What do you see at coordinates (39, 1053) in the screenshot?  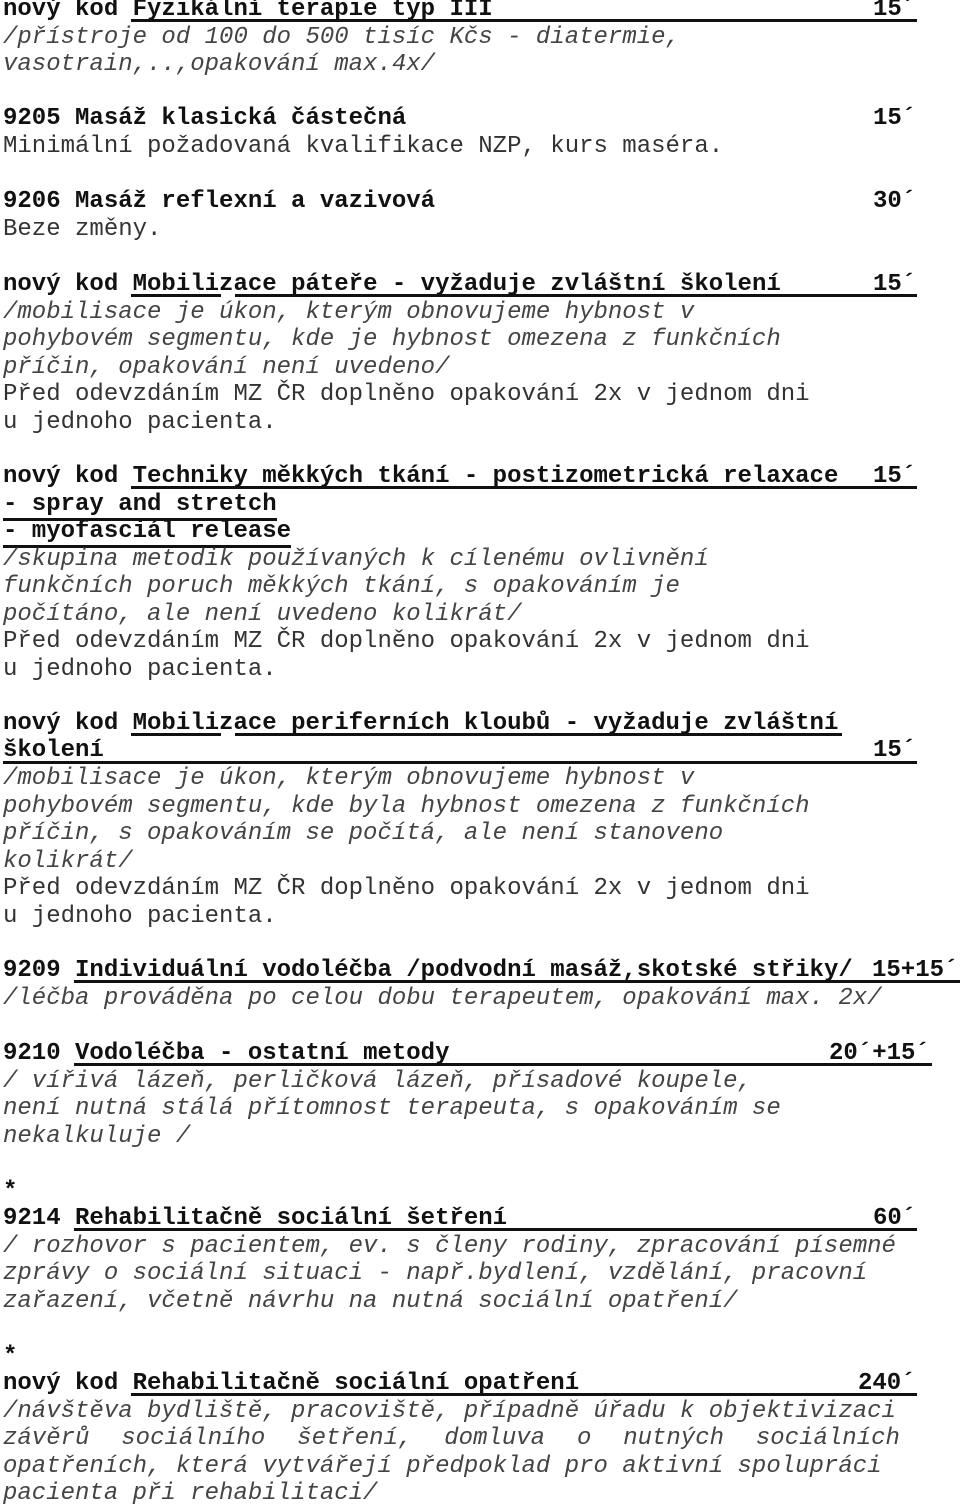 I see `entry-prefix: 9210` at bounding box center [39, 1053].